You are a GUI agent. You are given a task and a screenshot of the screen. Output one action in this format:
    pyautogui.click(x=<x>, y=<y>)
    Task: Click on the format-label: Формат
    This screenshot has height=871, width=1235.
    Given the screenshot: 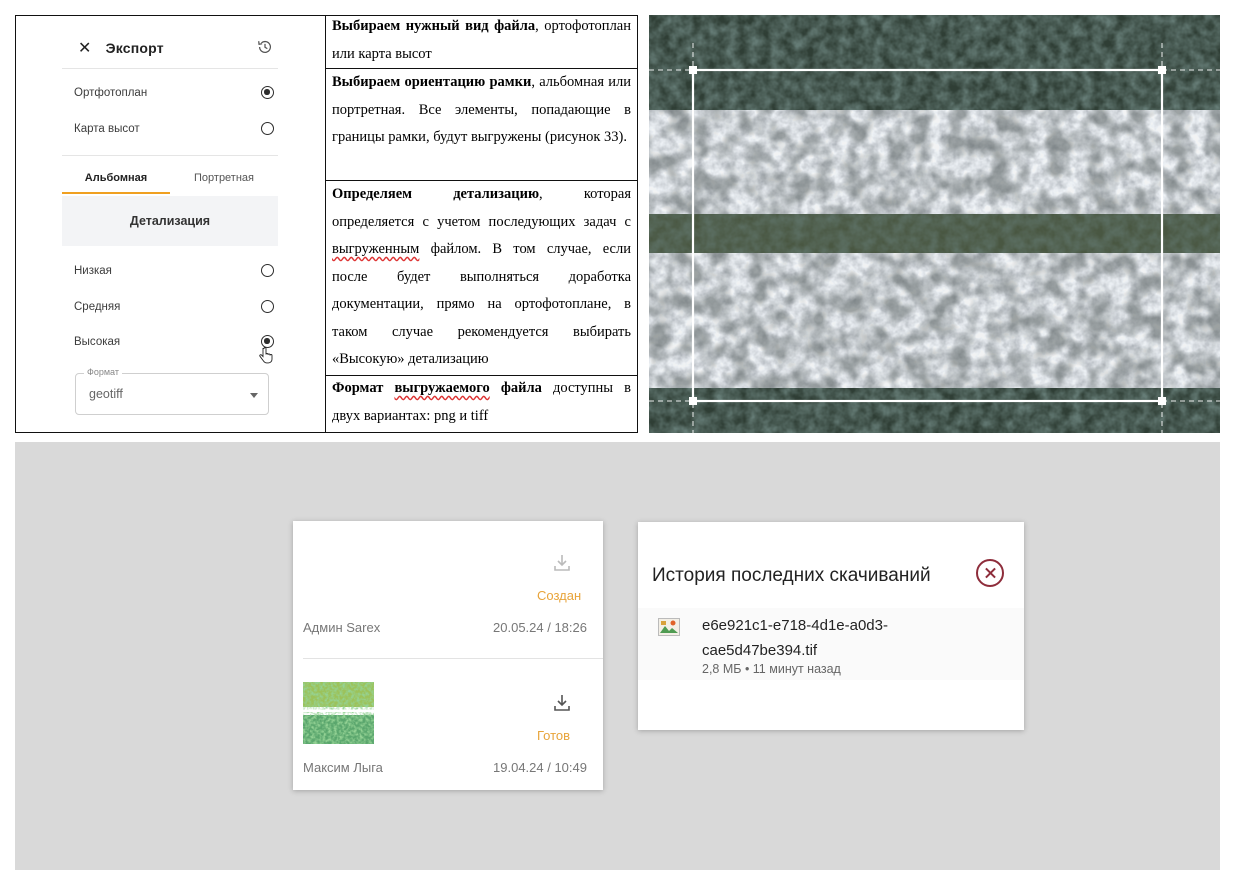 What is the action you would take?
    pyautogui.click(x=103, y=372)
    